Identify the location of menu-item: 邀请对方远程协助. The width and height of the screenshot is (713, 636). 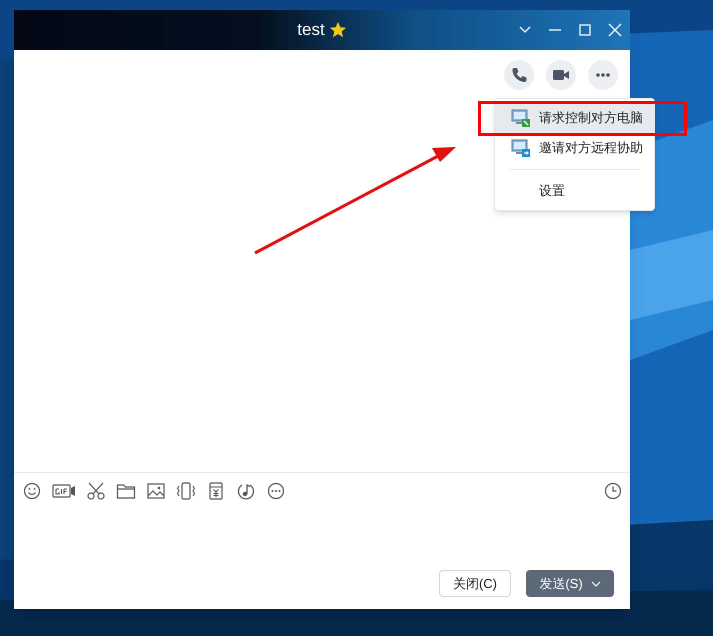
(574, 148).